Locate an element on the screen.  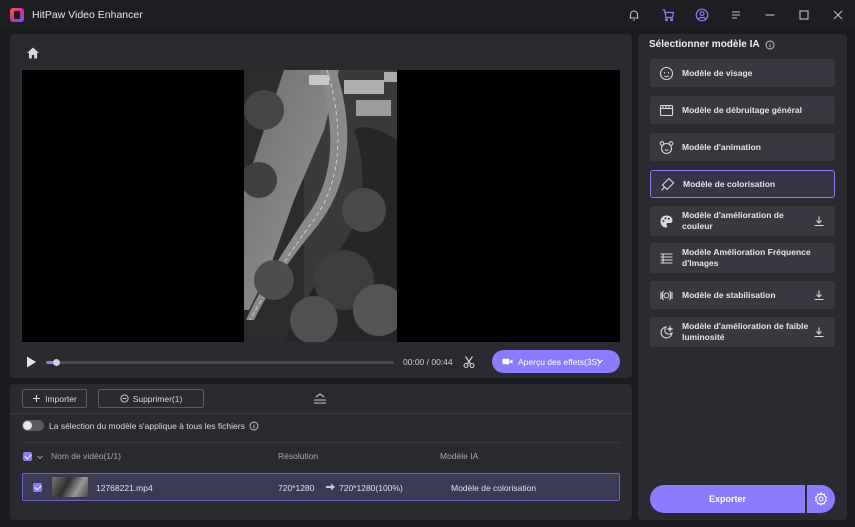
select-all-checkbox is located at coordinates (27, 456).